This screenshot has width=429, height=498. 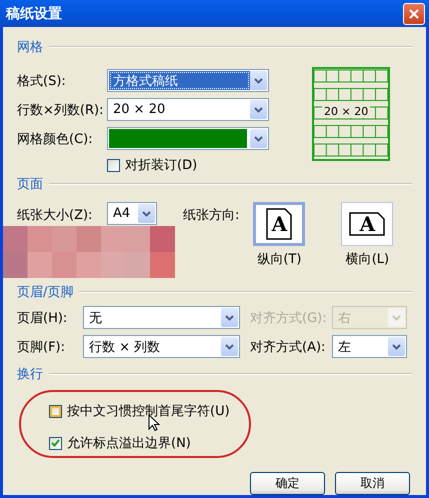 What do you see at coordinates (346, 111) in the screenshot?
I see `preview-caption: 20 × 20` at bounding box center [346, 111].